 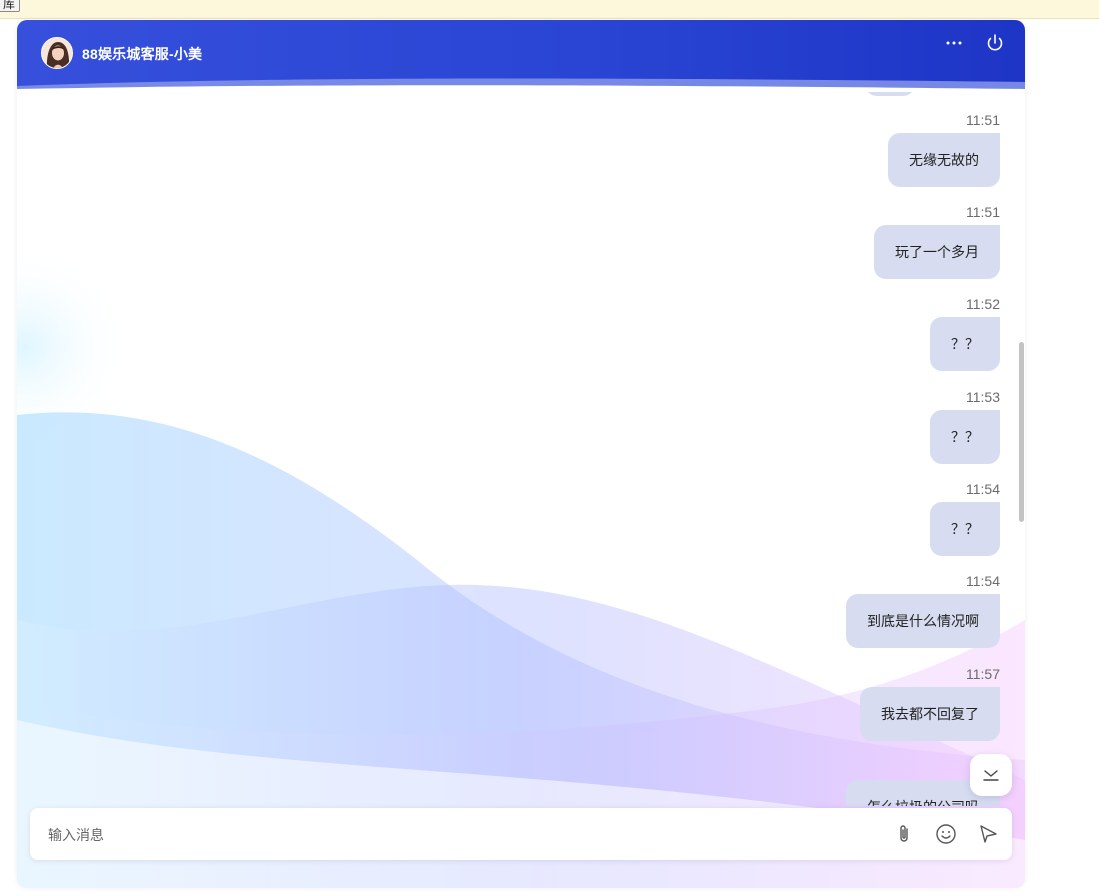 I want to click on message-bubble: 玩了一个多月, so click(x=937, y=252).